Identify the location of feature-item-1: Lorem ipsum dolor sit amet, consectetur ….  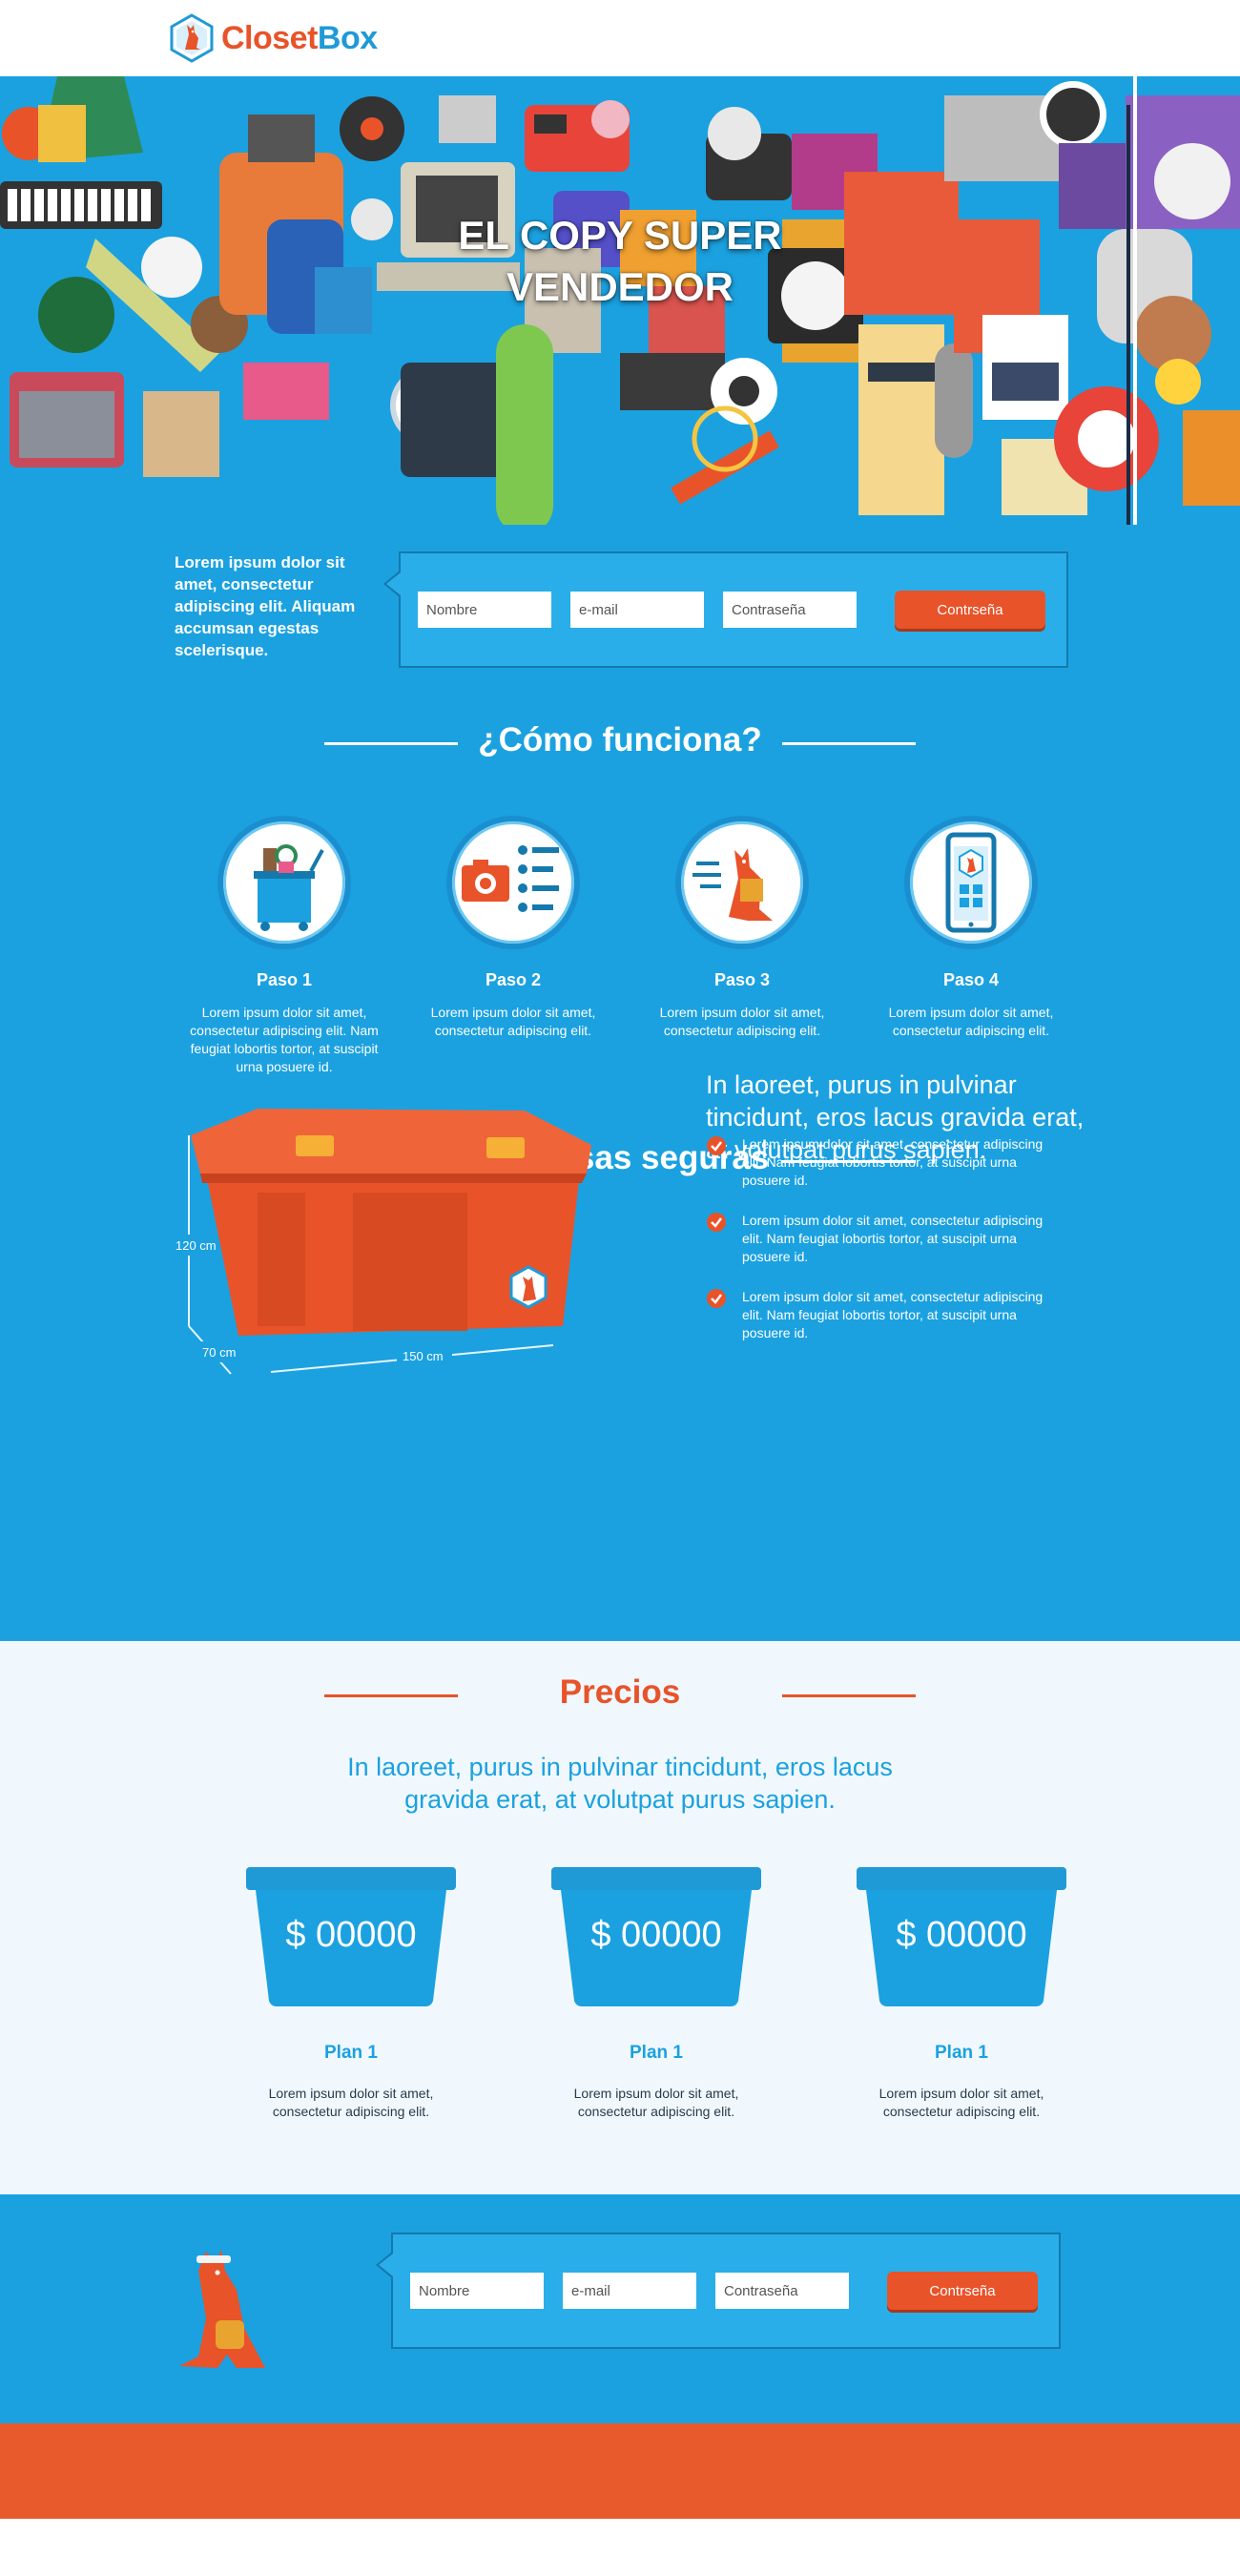
(882, 1162).